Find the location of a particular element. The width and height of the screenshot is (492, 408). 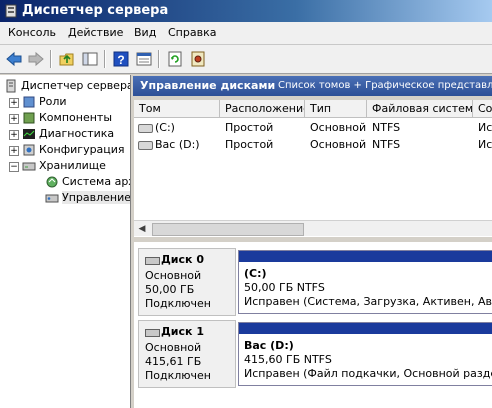

settings-icon is located at coordinates (198, 59).